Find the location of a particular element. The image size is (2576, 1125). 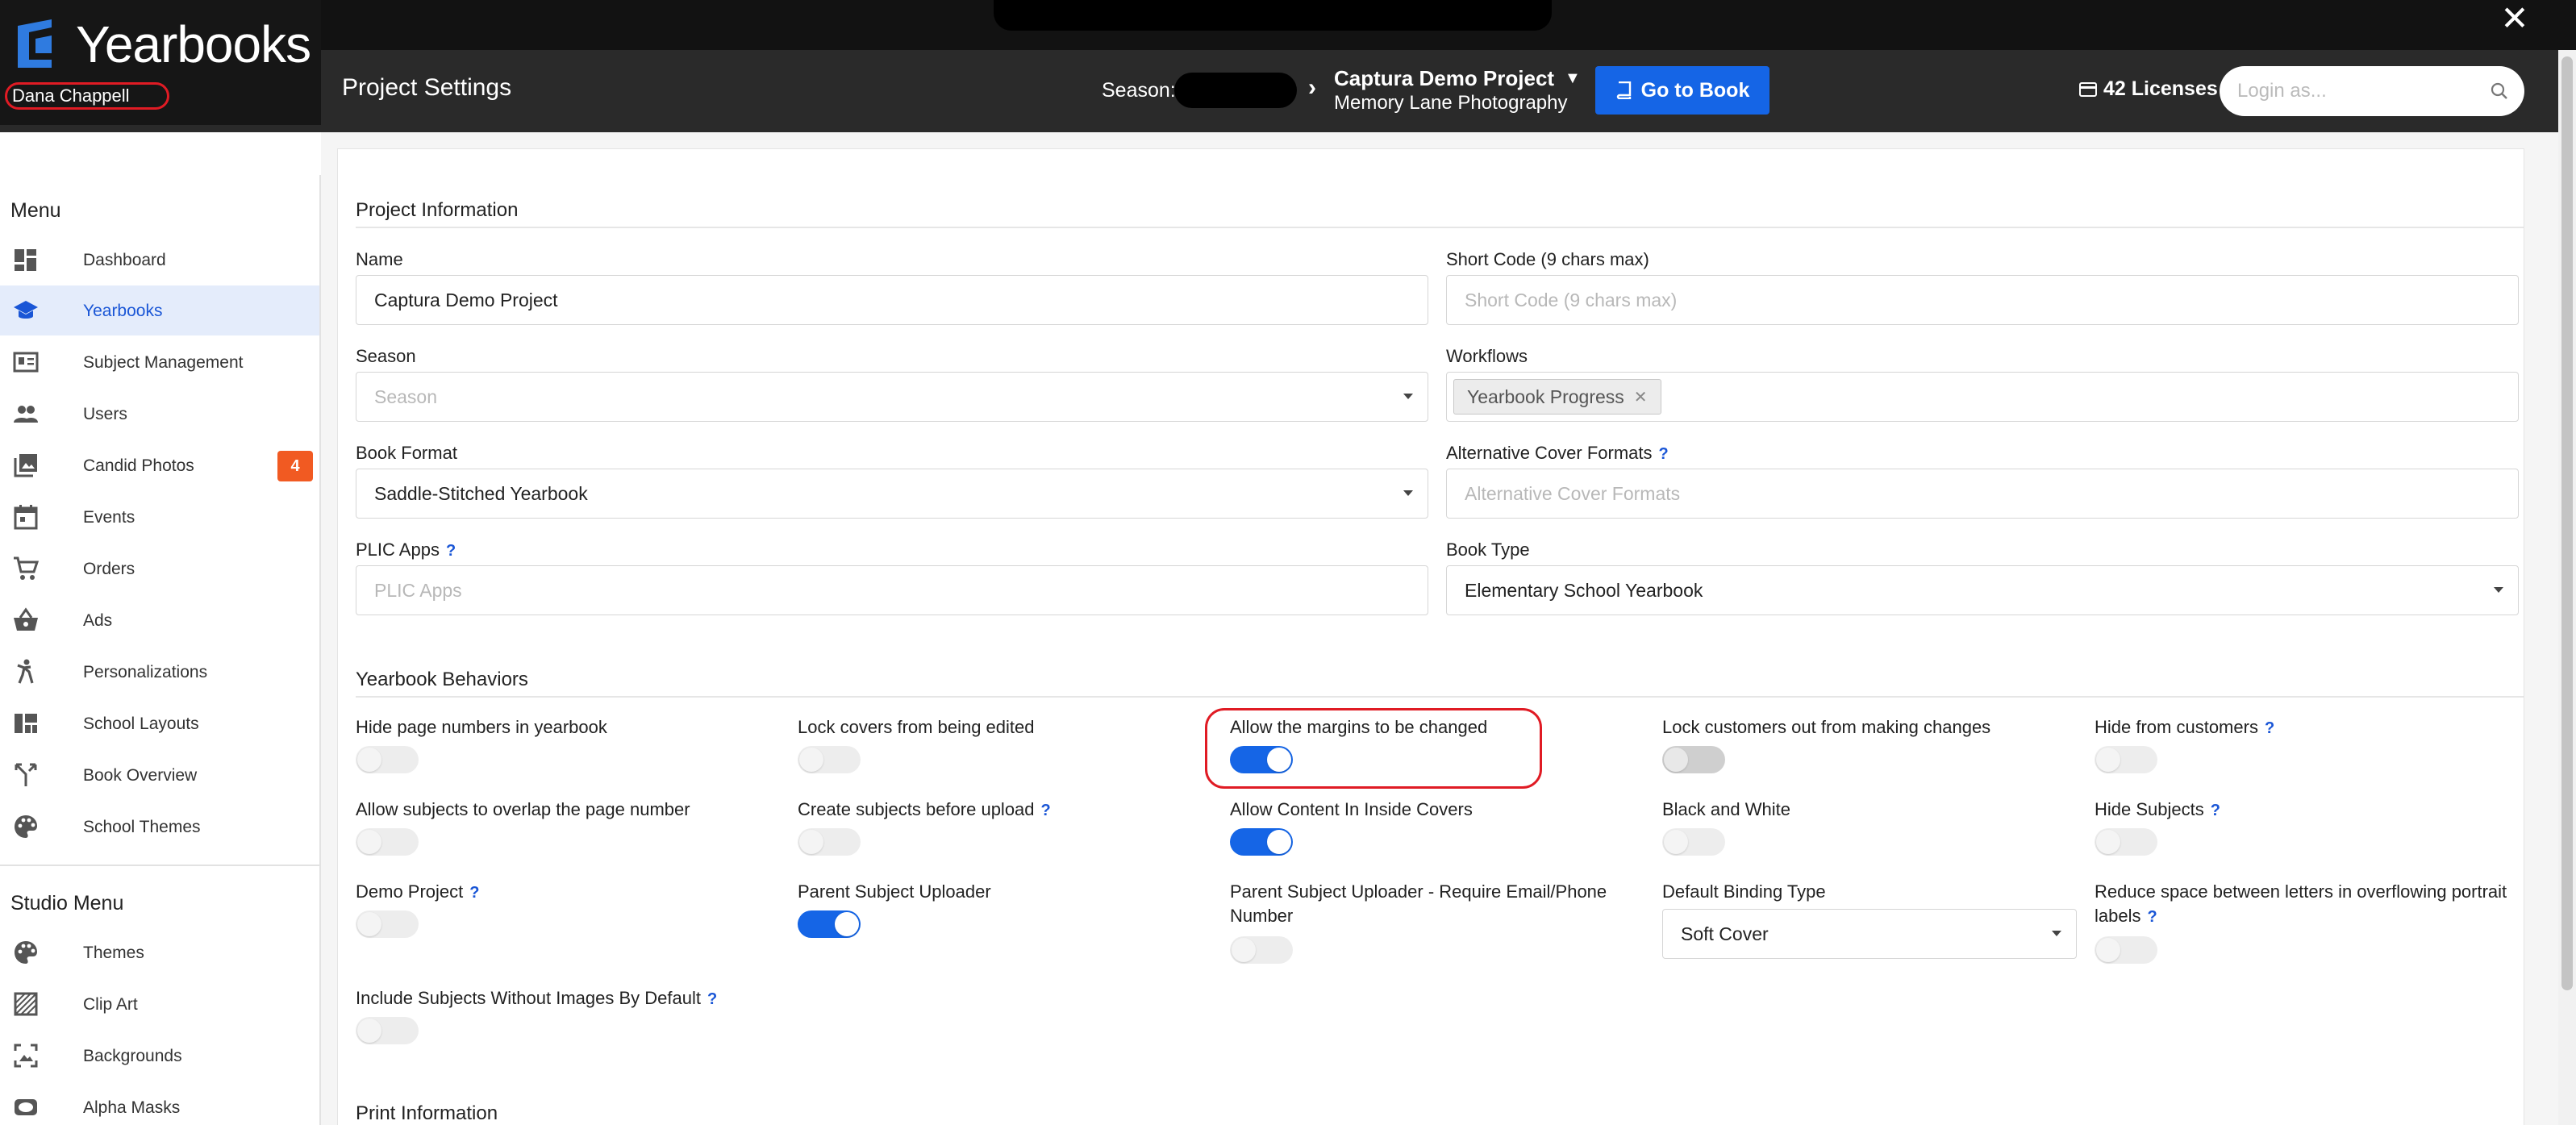

page-scrollbar is located at coordinates (2567, 587).